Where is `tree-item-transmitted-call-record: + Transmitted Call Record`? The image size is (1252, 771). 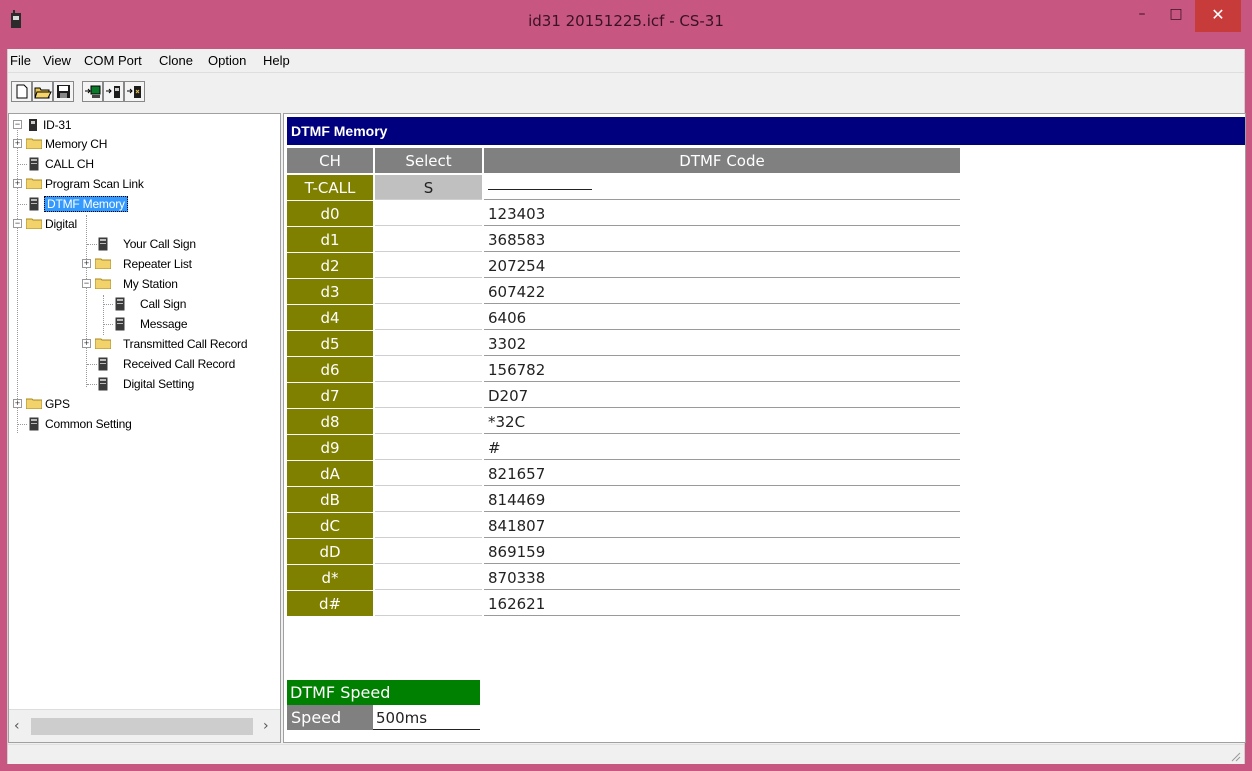 tree-item-transmitted-call-record: + Transmitted Call Record is located at coordinates (144, 345).